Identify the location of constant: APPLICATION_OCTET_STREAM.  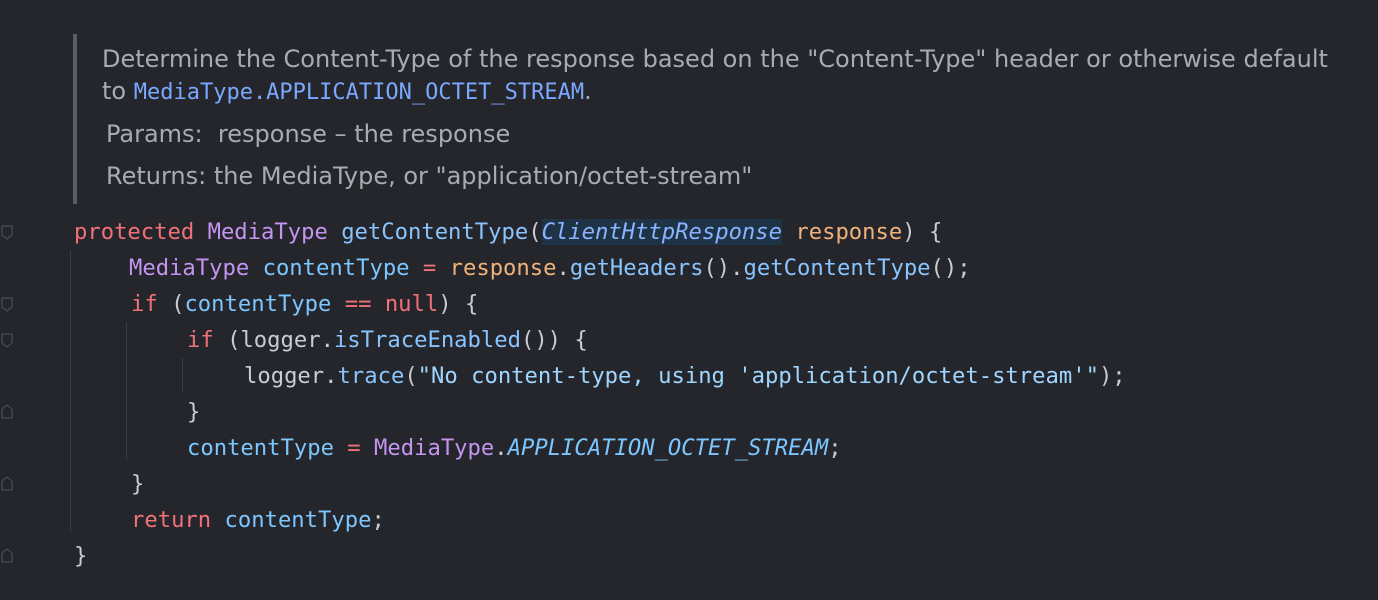
(668, 448).